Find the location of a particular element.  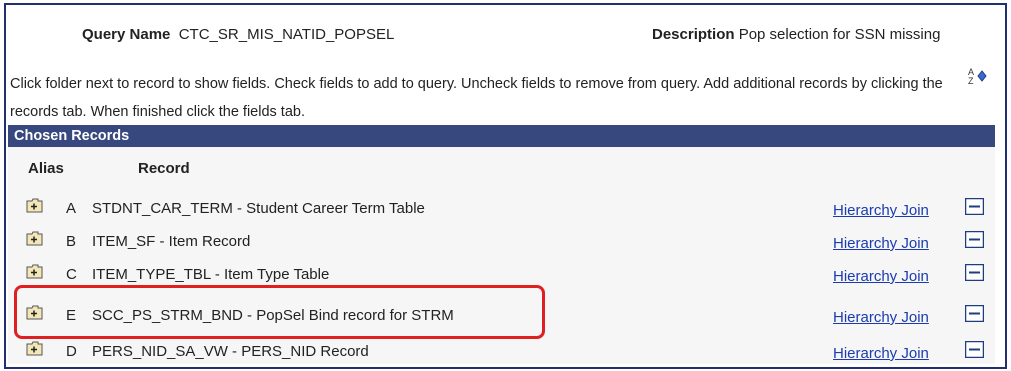

description-label: Description is located at coordinates (693, 34).